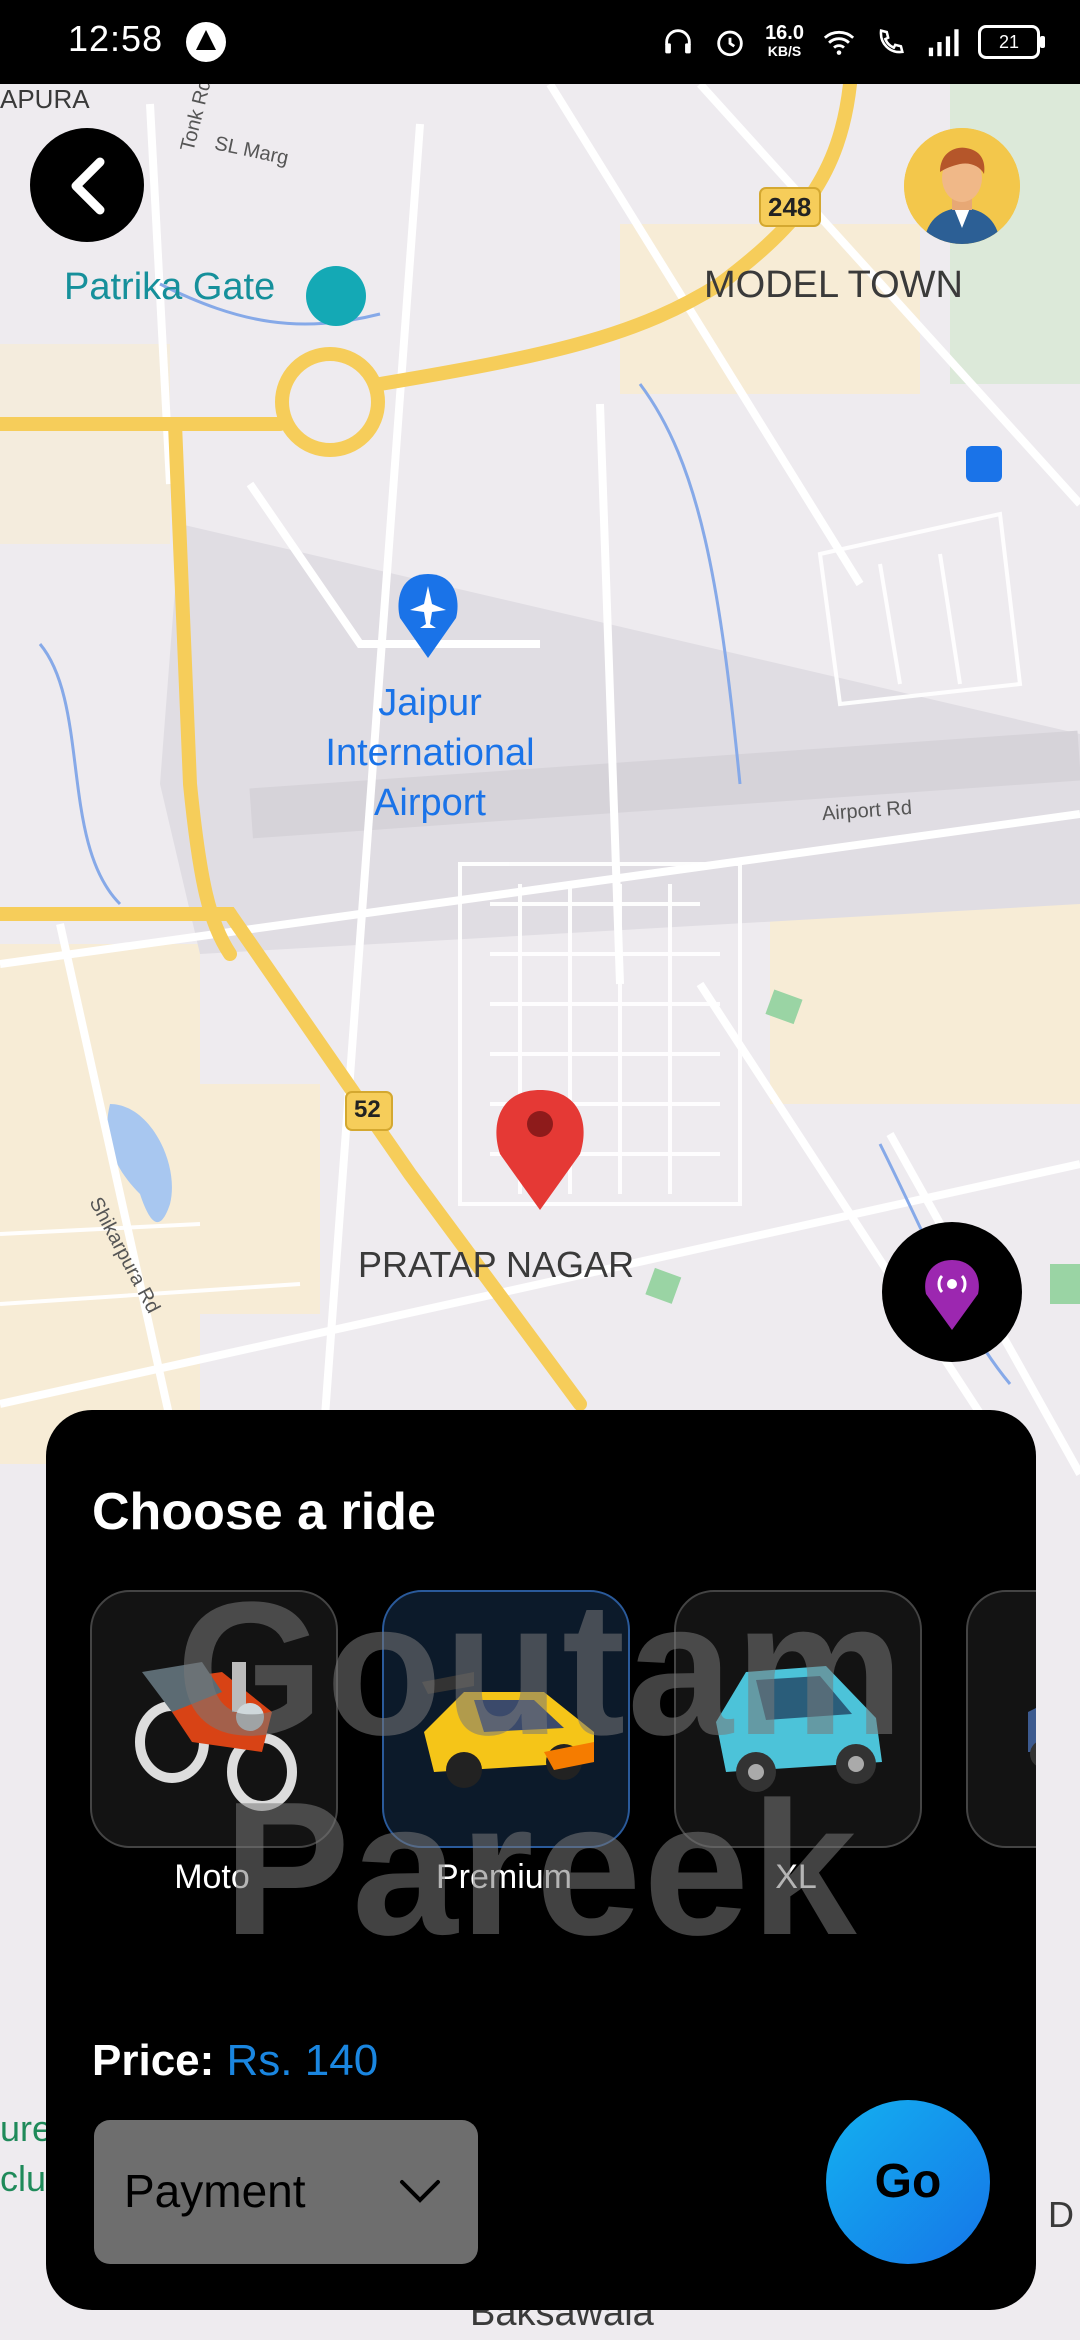 The height and width of the screenshot is (2340, 1080). I want to click on user-avatar-icon, so click(962, 186).